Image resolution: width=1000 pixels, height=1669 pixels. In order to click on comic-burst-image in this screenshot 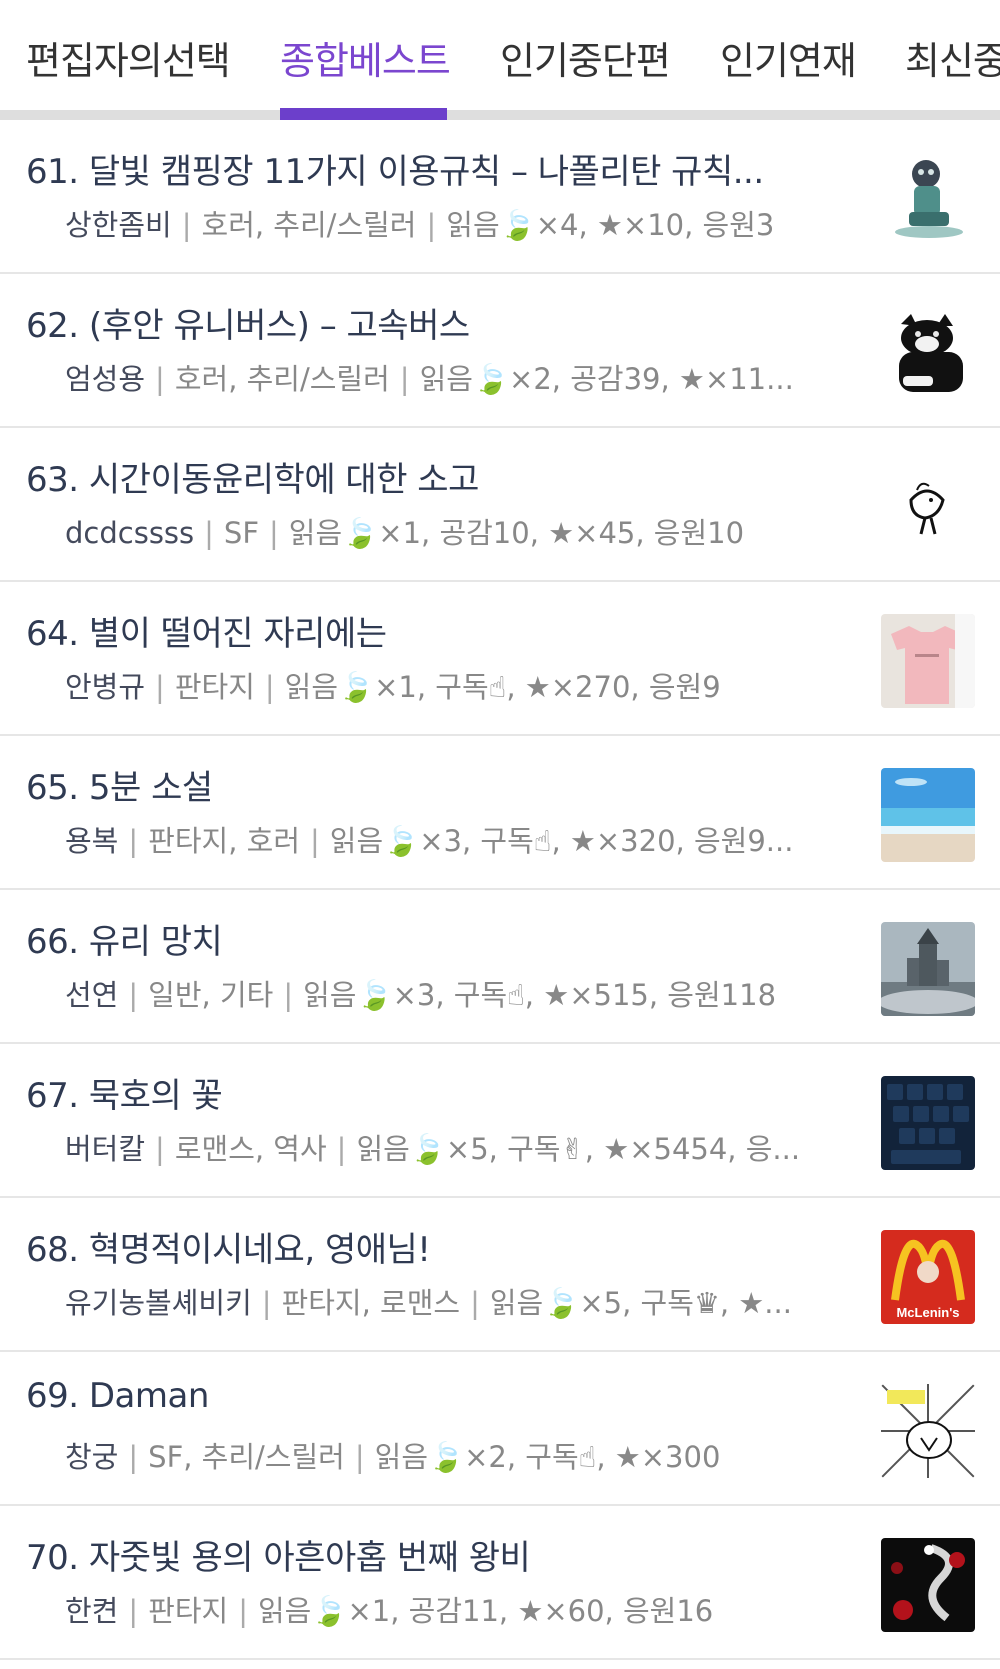, I will do `click(928, 1431)`.